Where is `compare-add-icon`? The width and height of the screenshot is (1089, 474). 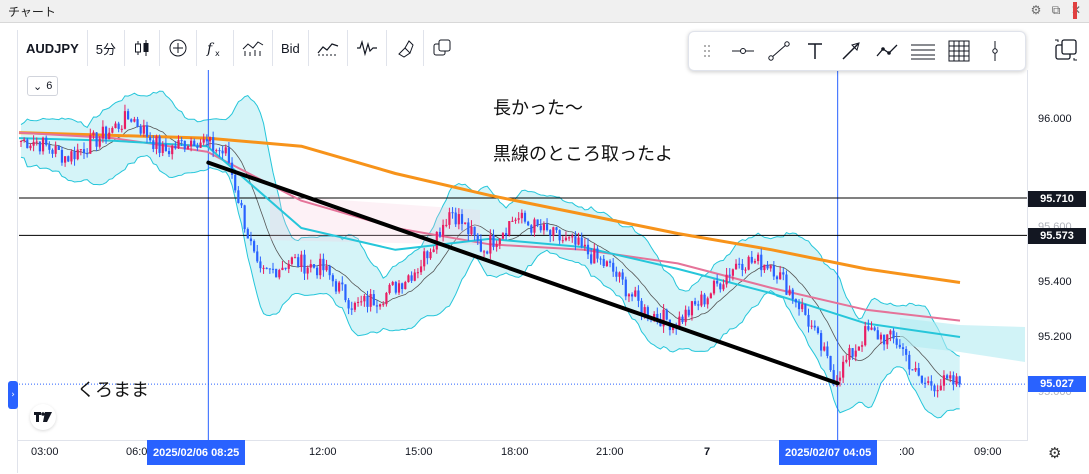
compare-add-icon is located at coordinates (178, 48).